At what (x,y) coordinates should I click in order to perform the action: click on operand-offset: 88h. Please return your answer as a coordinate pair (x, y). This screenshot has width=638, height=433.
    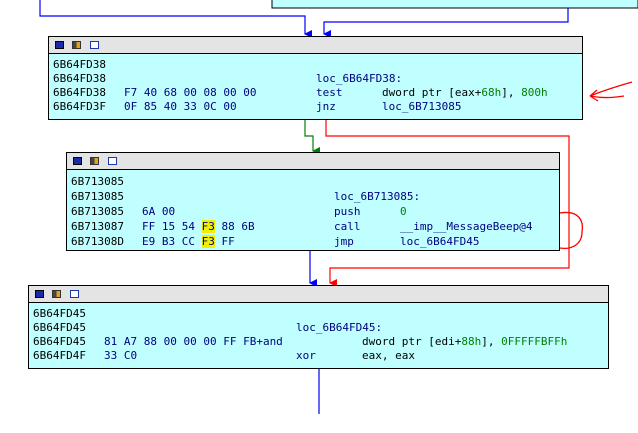
    Looking at the image, I should click on (471, 341).